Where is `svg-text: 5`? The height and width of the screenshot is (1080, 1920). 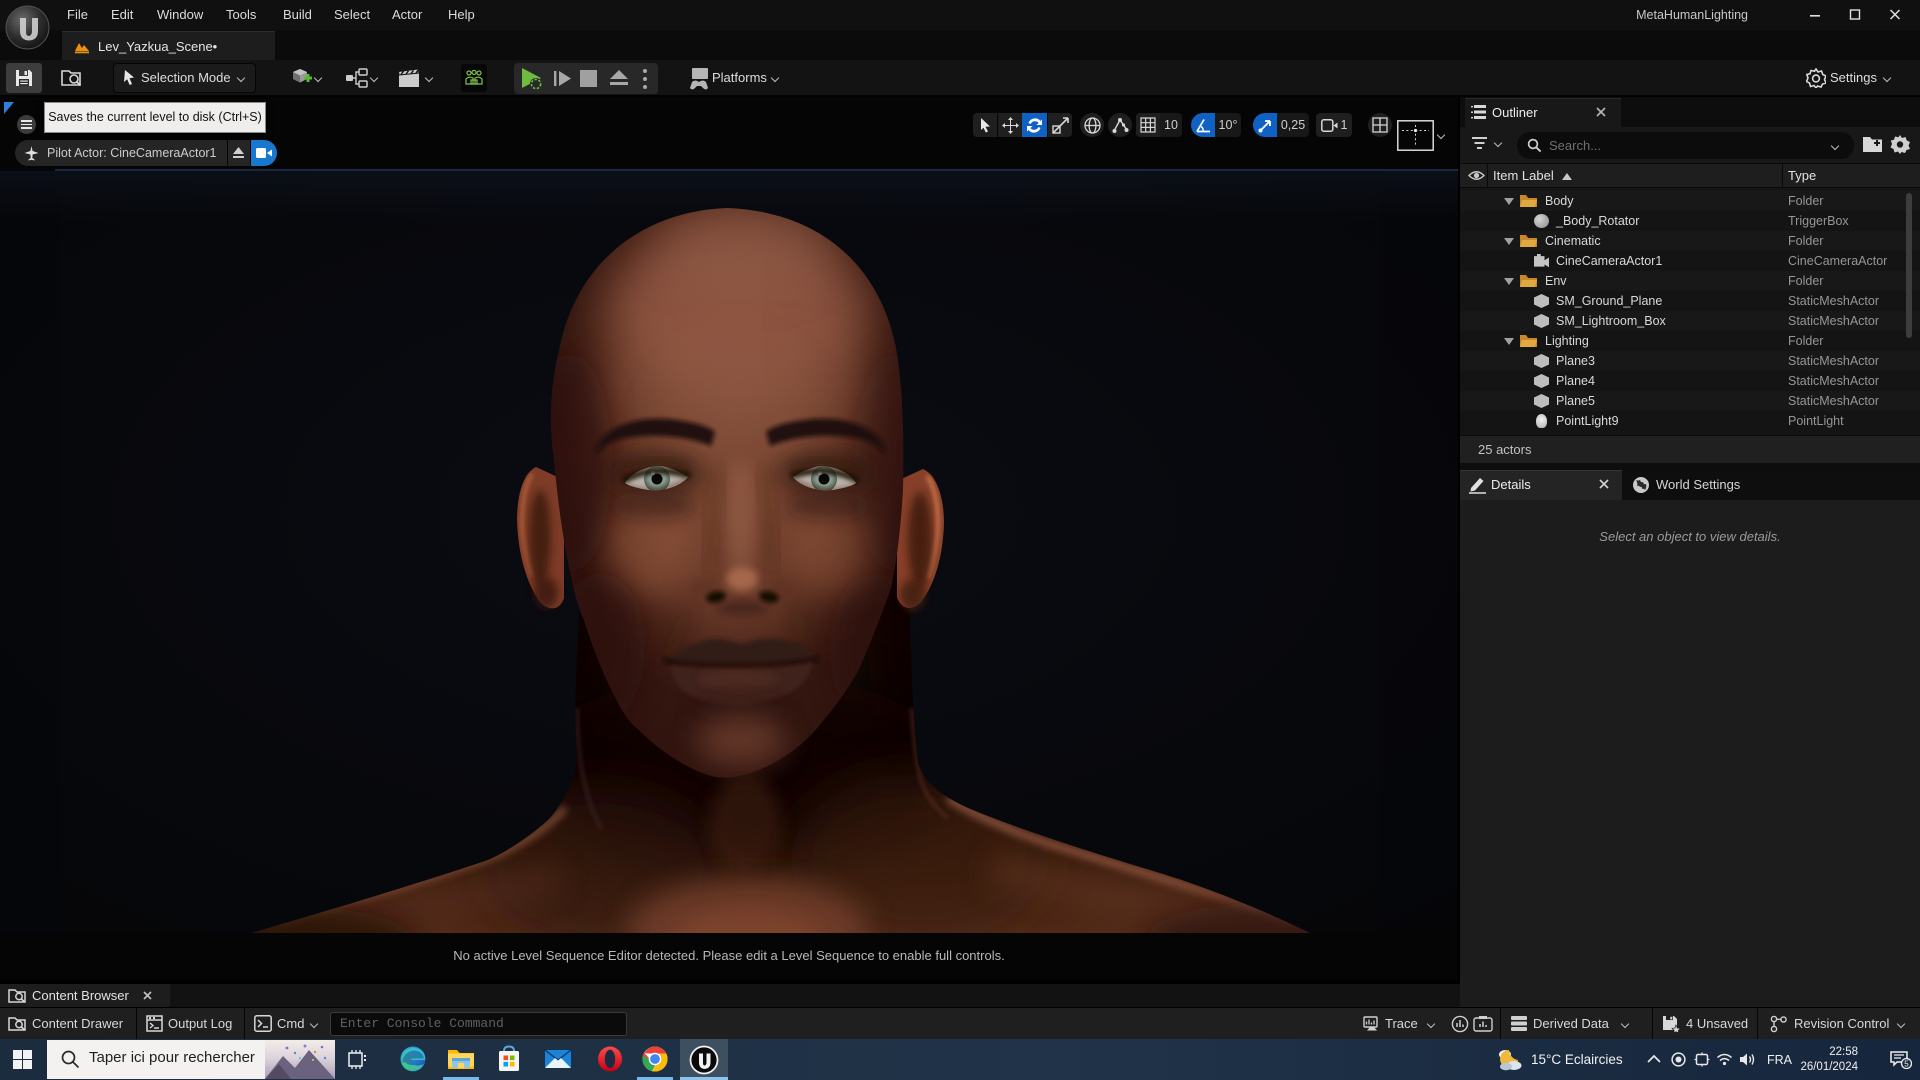 svg-text: 5 is located at coordinates (1906, 1064).